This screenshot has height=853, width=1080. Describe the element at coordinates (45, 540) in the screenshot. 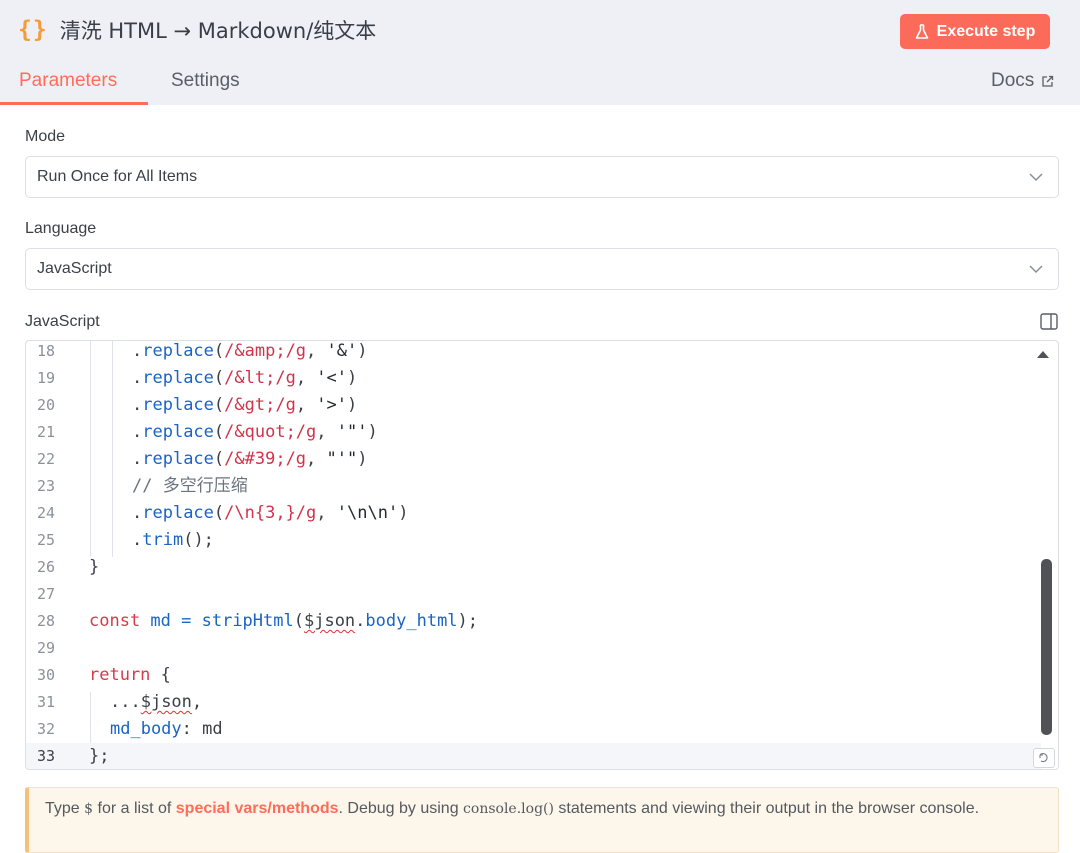

I see `line-number: 25` at that location.